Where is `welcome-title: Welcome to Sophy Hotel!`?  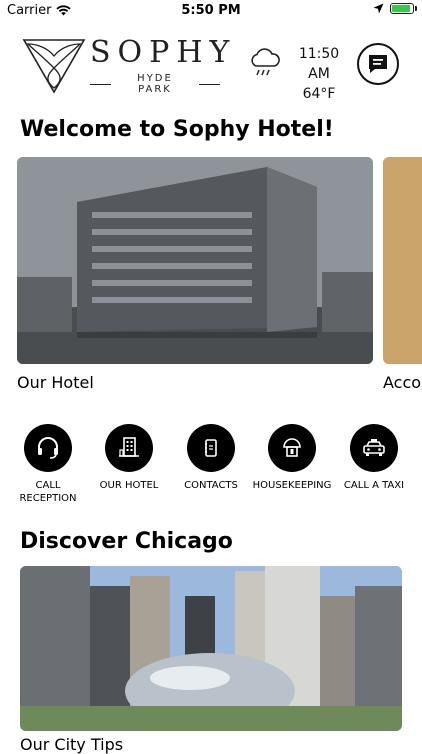
welcome-title: Welcome to Sophy Hotel! is located at coordinates (177, 129).